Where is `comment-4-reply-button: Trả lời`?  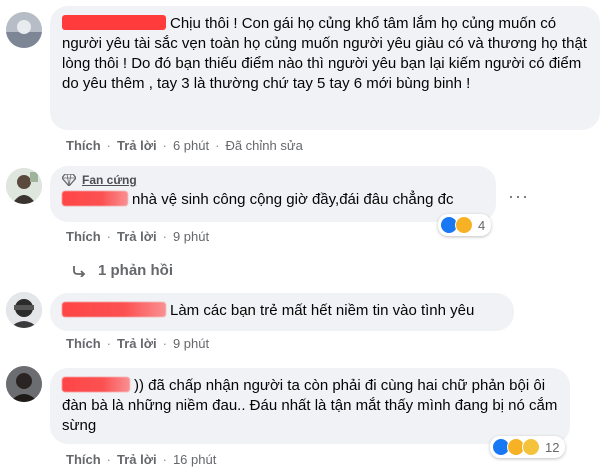 comment-4-reply-button: Trả lời is located at coordinates (137, 459).